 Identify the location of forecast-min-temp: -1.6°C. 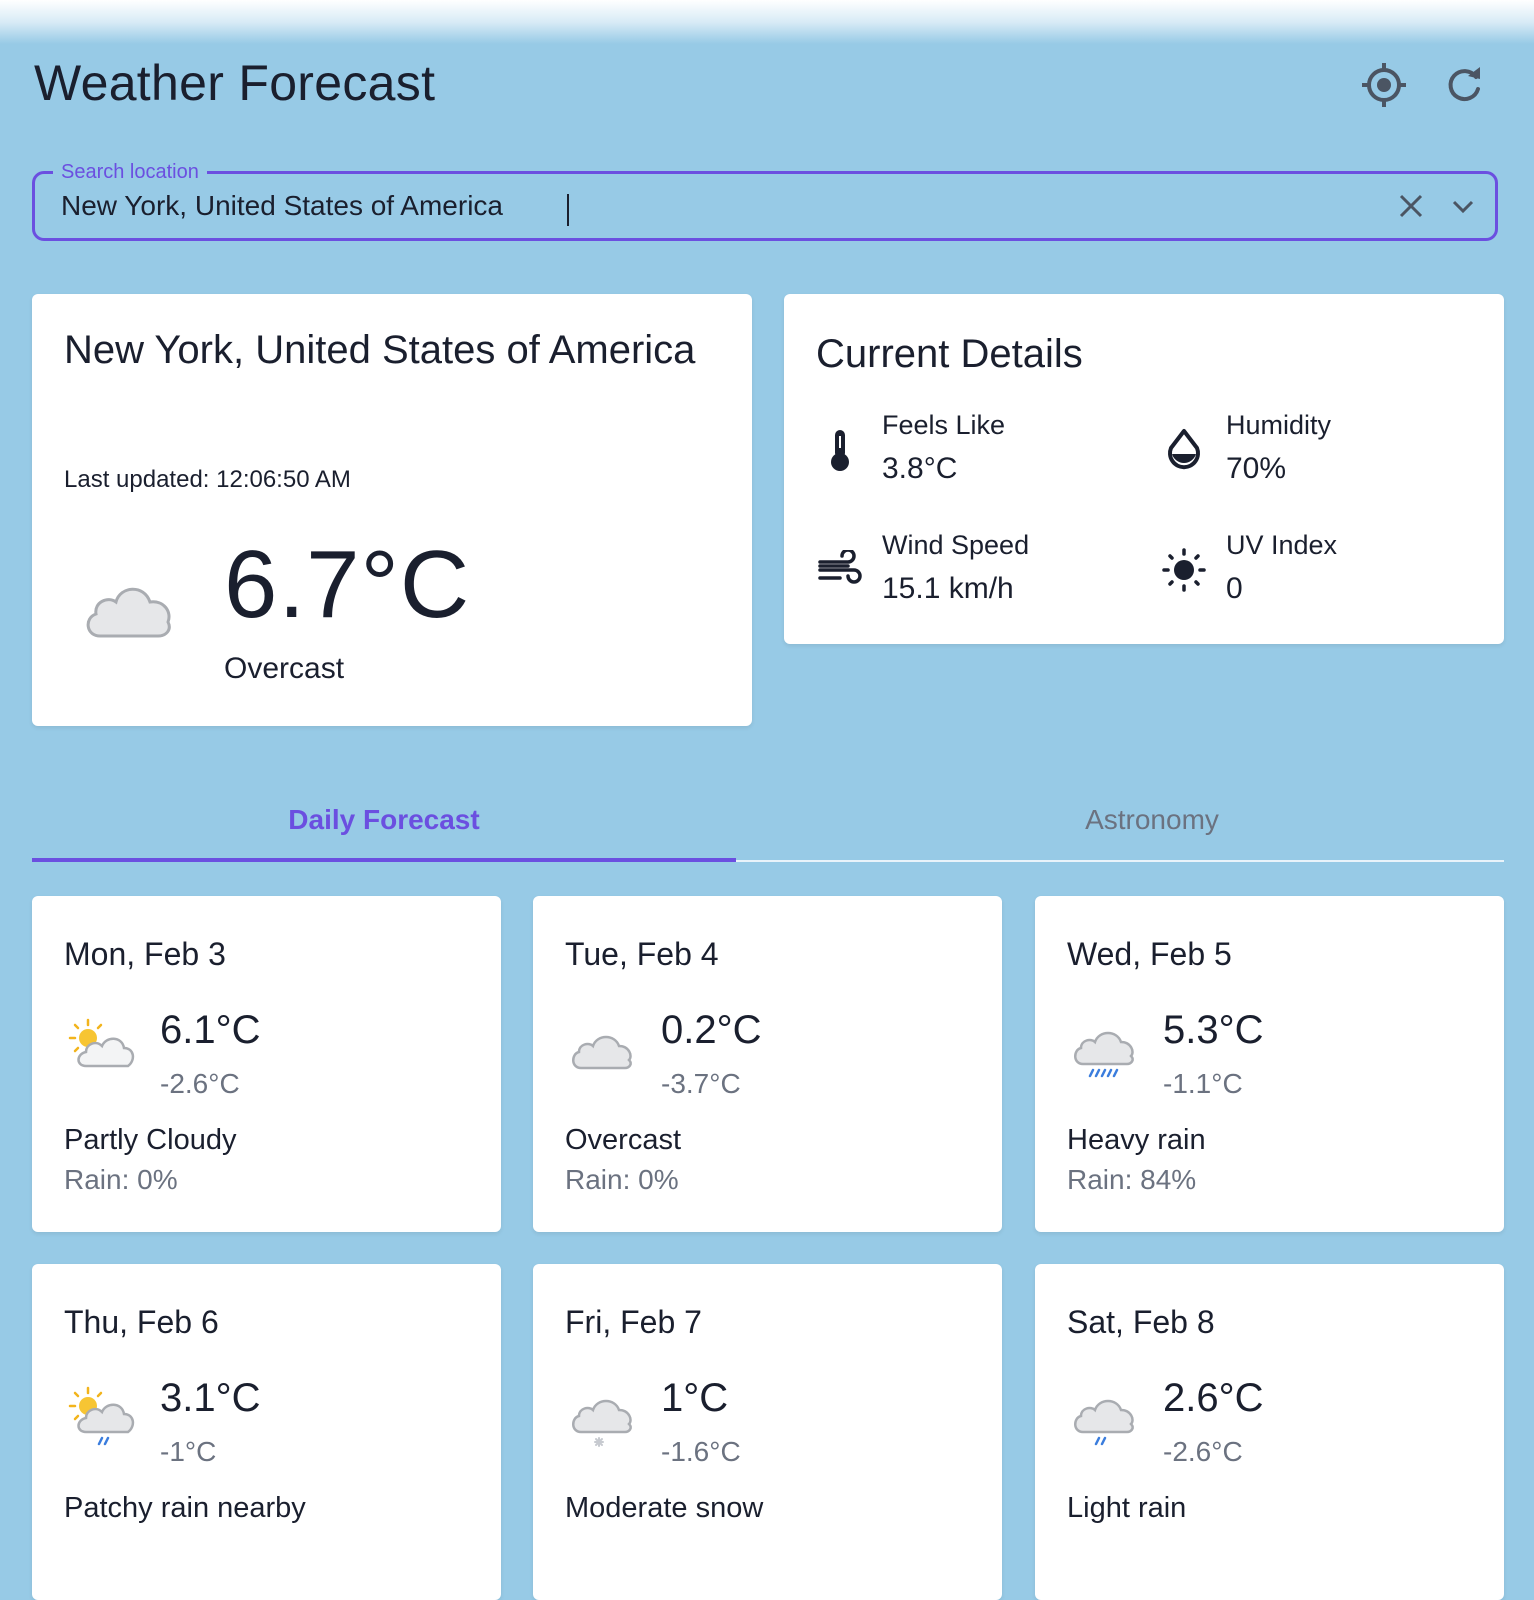
(701, 1451).